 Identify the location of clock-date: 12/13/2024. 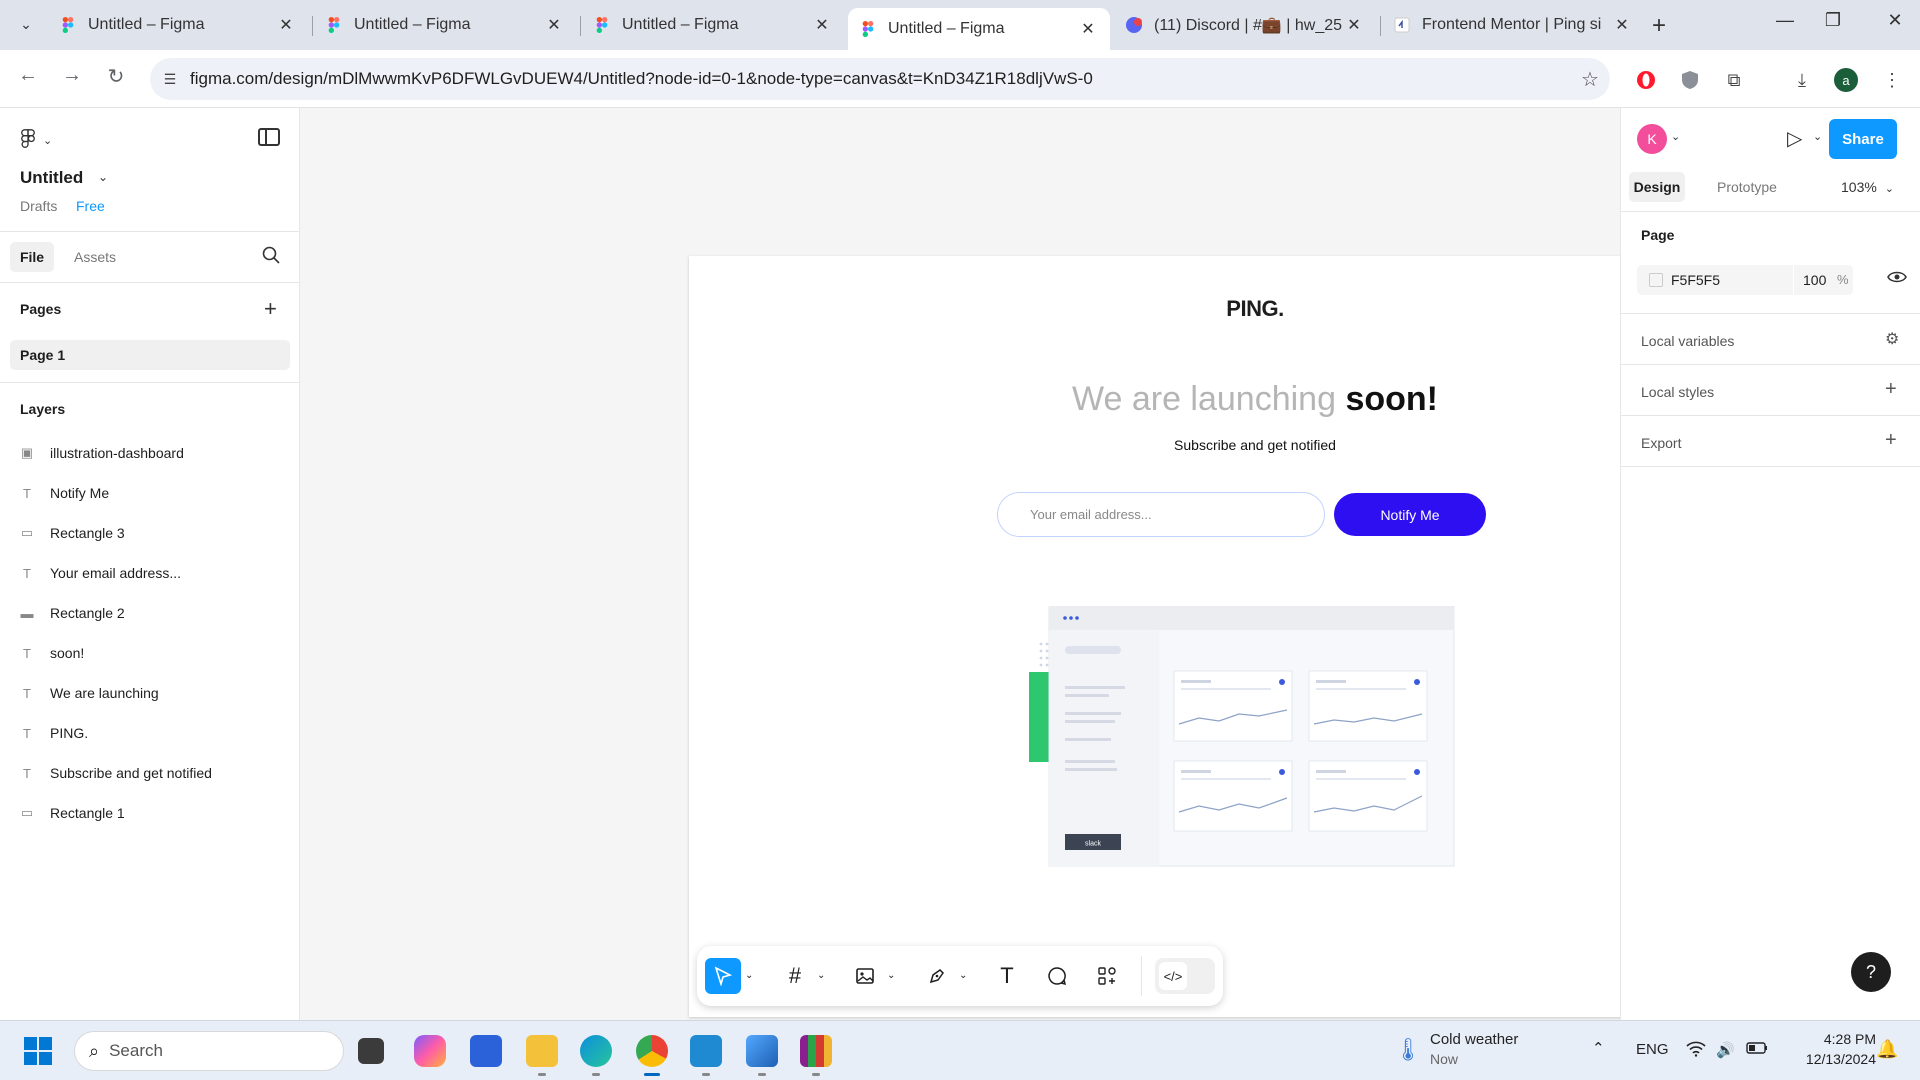
(1831, 1059).